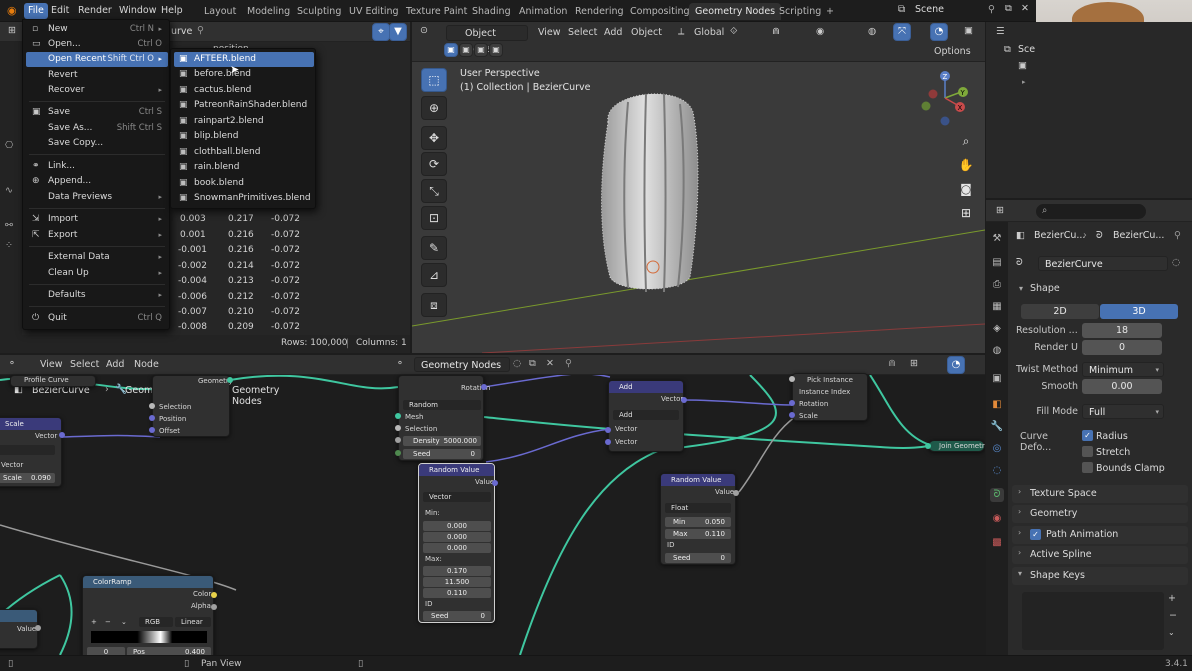  What do you see at coordinates (1122, 386) in the screenshot?
I see `smooth-field: 0.00` at bounding box center [1122, 386].